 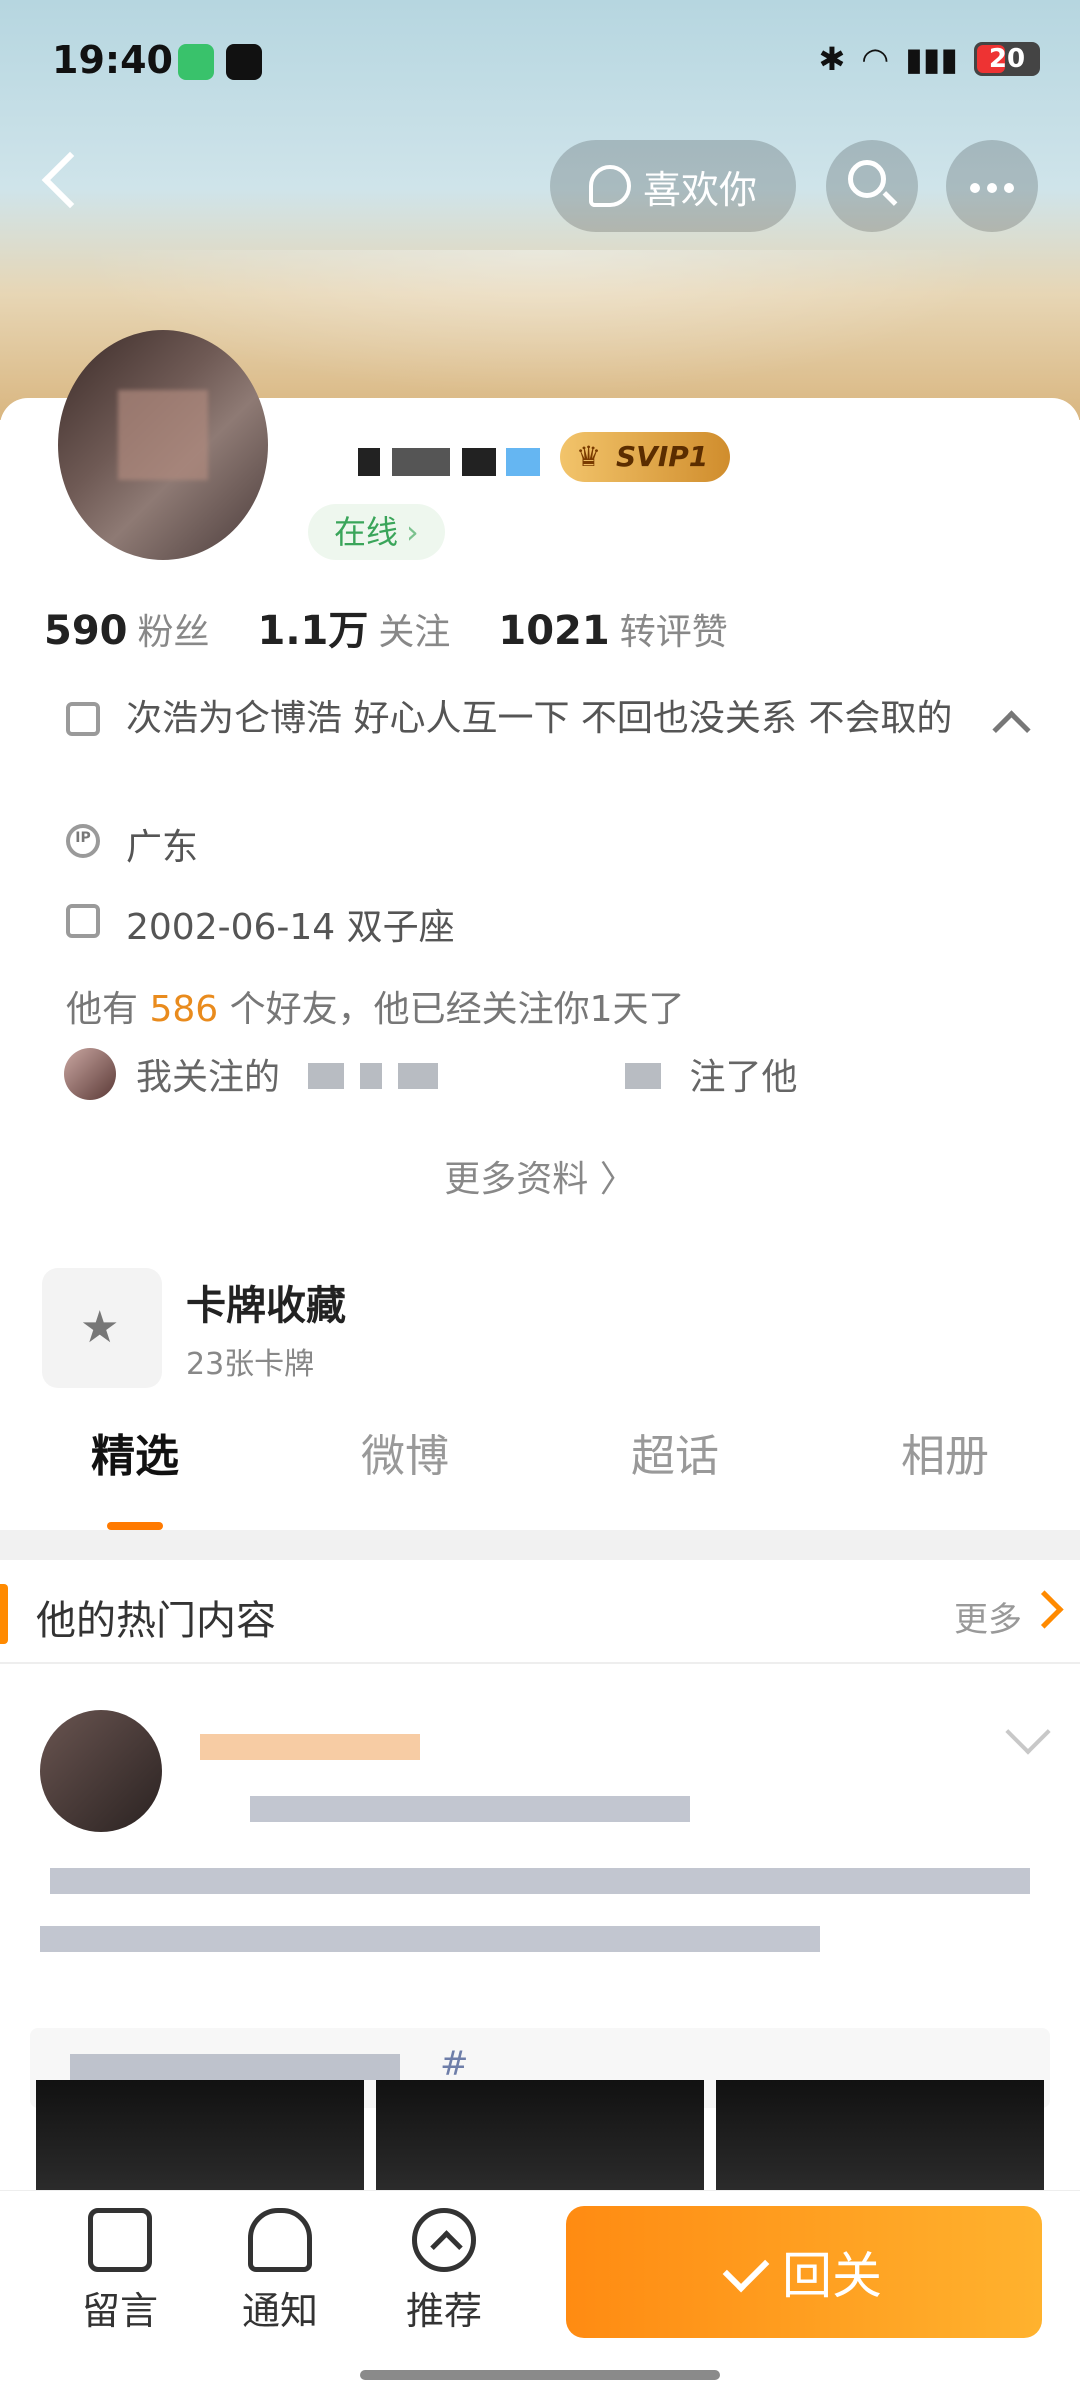 What do you see at coordinates (280, 2240) in the screenshot?
I see `bell-icon` at bounding box center [280, 2240].